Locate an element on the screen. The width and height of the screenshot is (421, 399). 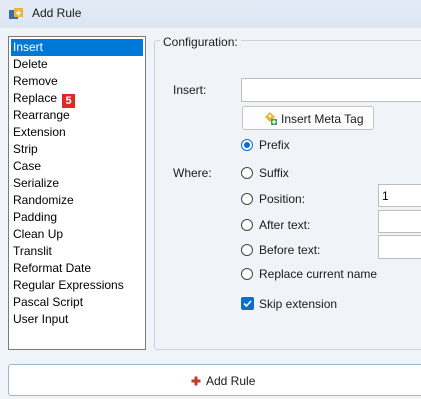
suffix-label: Suffix is located at coordinates (274, 173).